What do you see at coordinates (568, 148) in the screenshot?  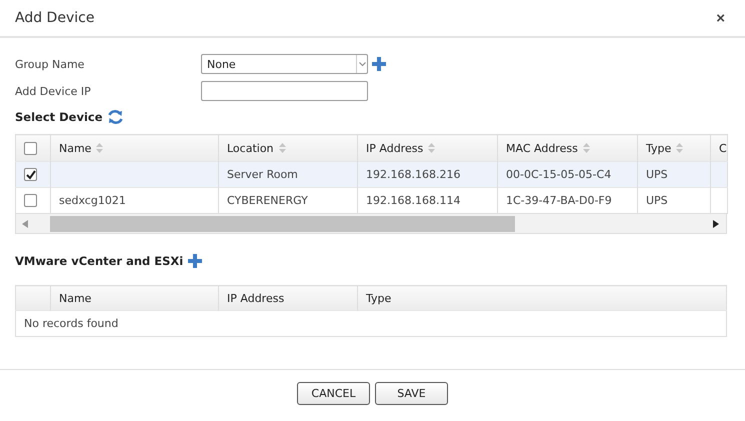 I see `column-header: MAC Address` at bounding box center [568, 148].